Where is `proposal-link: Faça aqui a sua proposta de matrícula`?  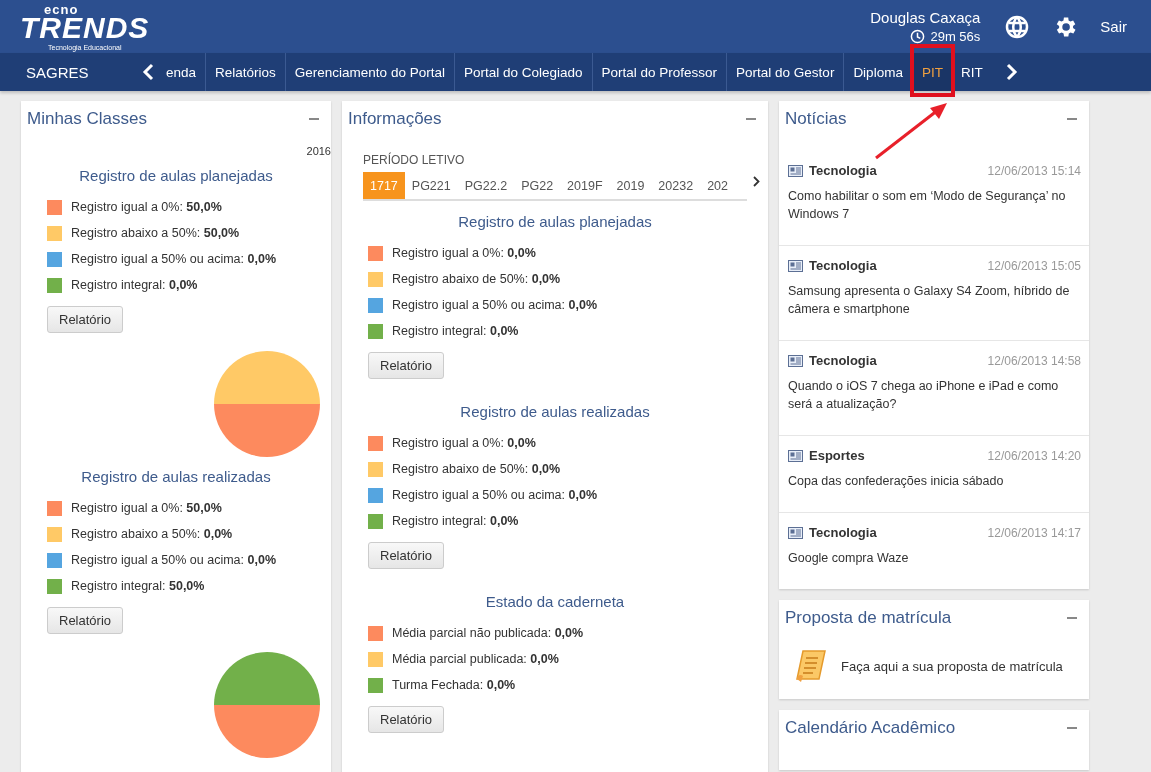
proposal-link: Faça aqui a sua proposta de matrícula is located at coordinates (952, 666).